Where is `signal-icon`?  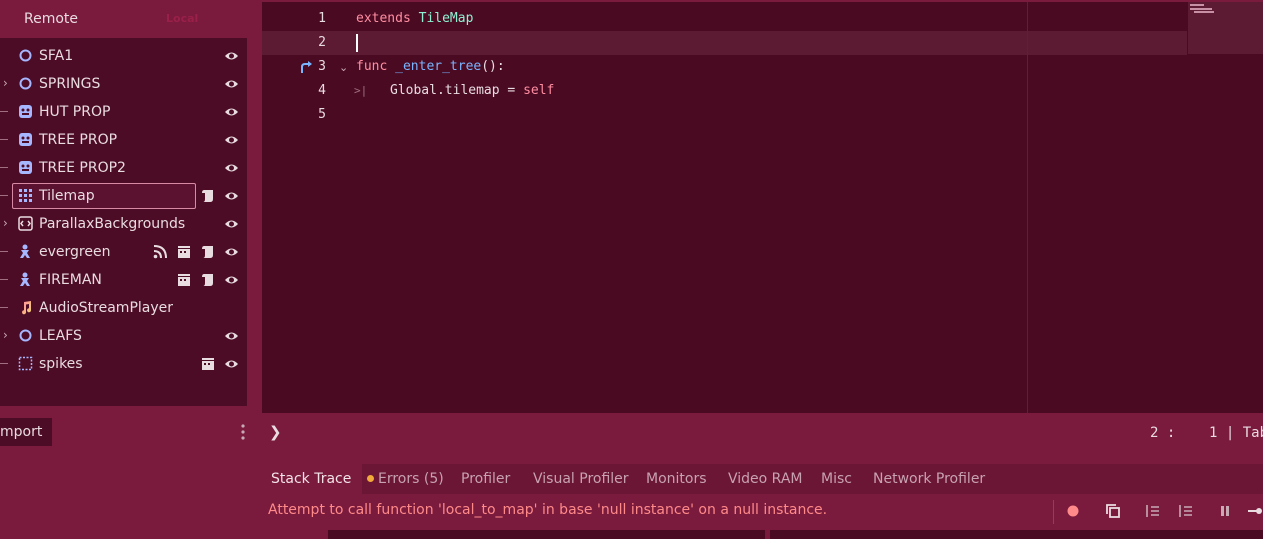 signal-icon is located at coordinates (160, 252).